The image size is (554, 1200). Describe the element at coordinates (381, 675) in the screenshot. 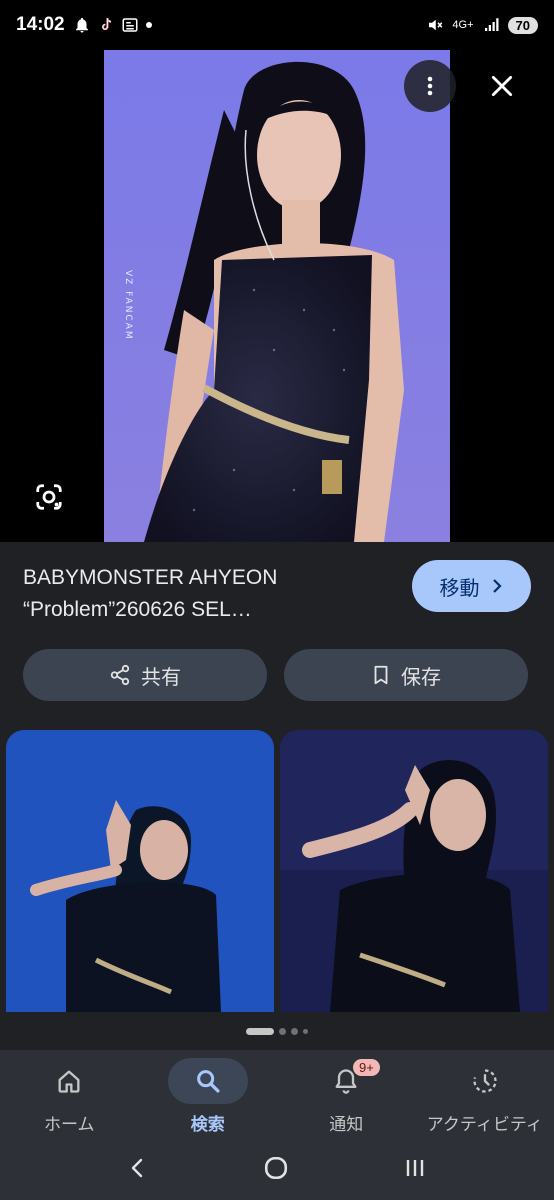

I see `bookmark-icon` at that location.